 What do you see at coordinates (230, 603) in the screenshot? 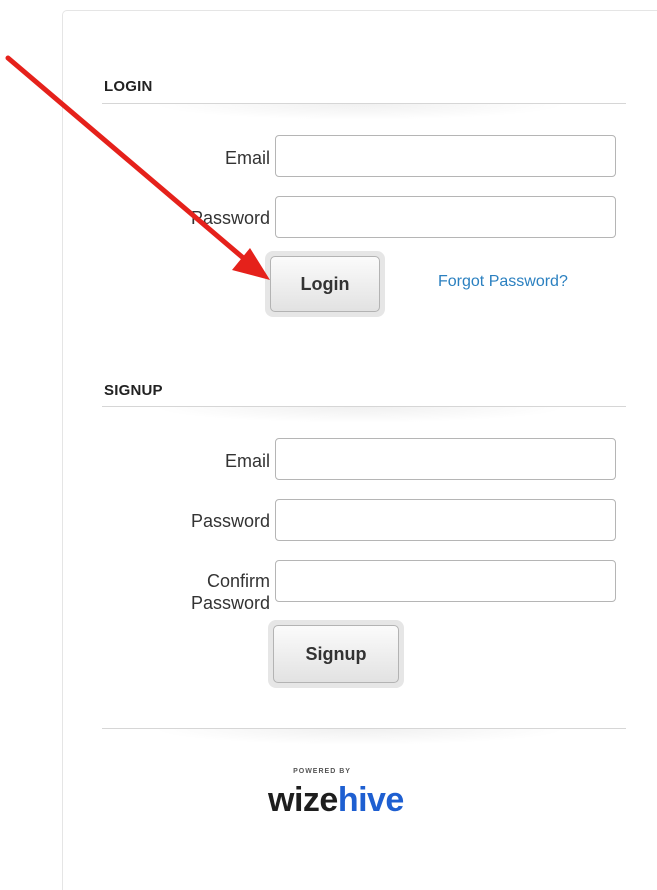
I see `confirm-label-line2: Password` at bounding box center [230, 603].